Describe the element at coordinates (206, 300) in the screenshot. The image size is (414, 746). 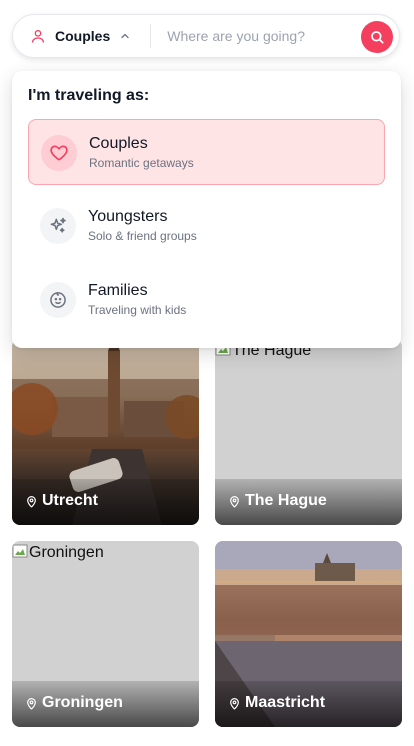
I see `option-families: Families Traveling with kids` at that location.